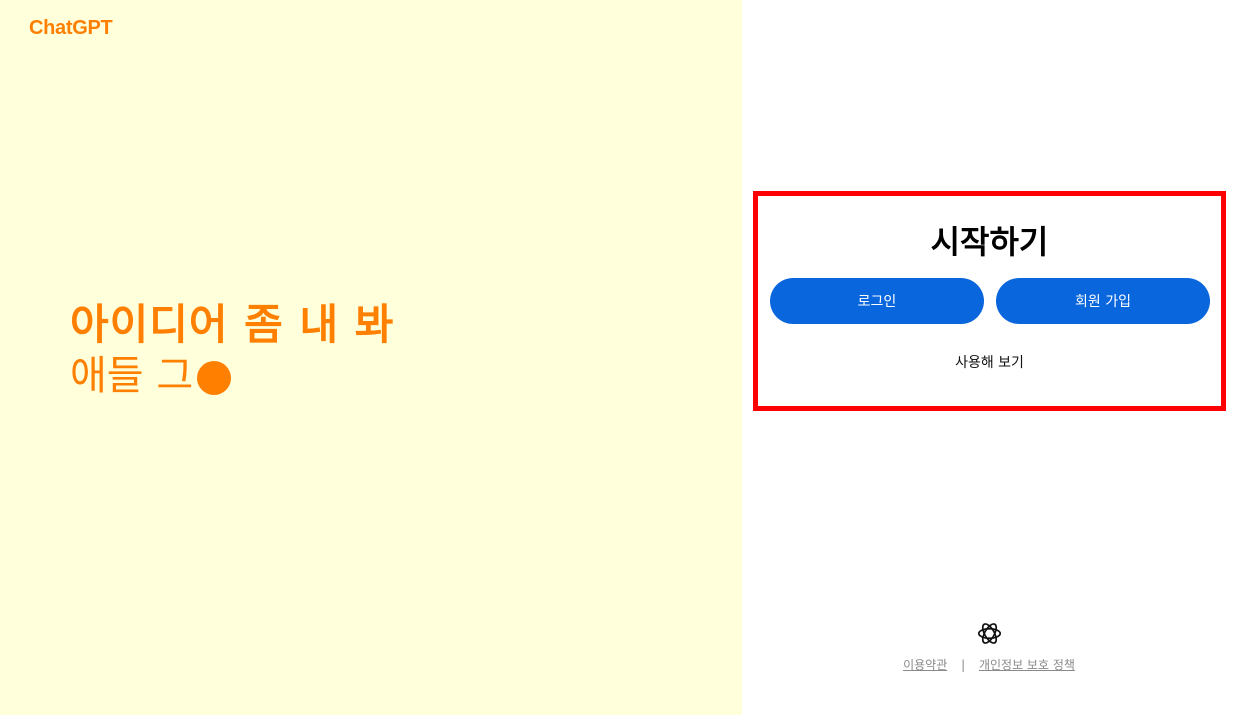 Image resolution: width=1236 pixels, height=715 pixels. I want to click on orange-dot-icon, so click(214, 378).